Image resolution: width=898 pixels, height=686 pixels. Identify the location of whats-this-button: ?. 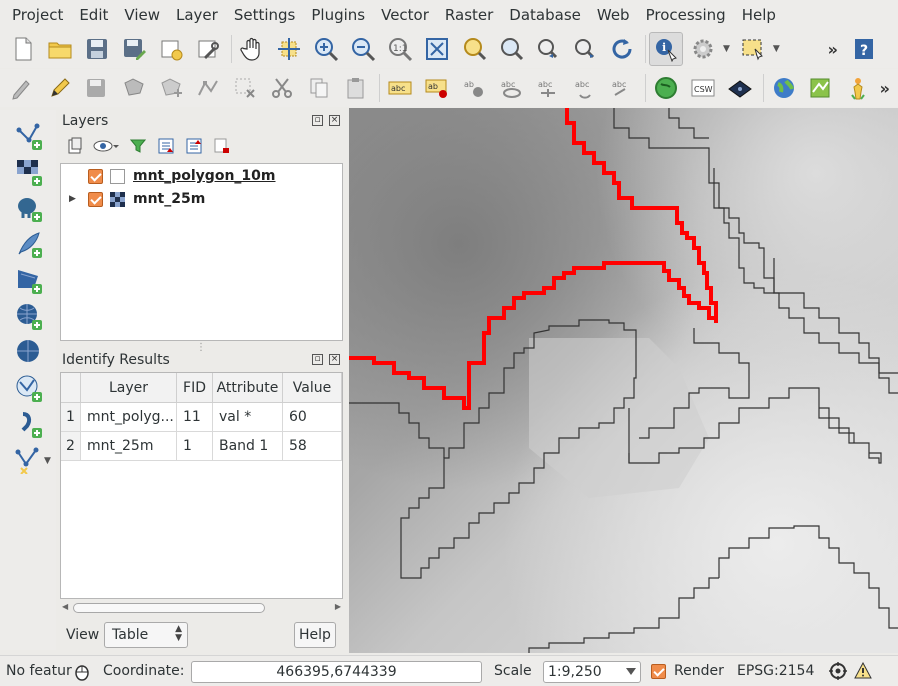
(864, 49).